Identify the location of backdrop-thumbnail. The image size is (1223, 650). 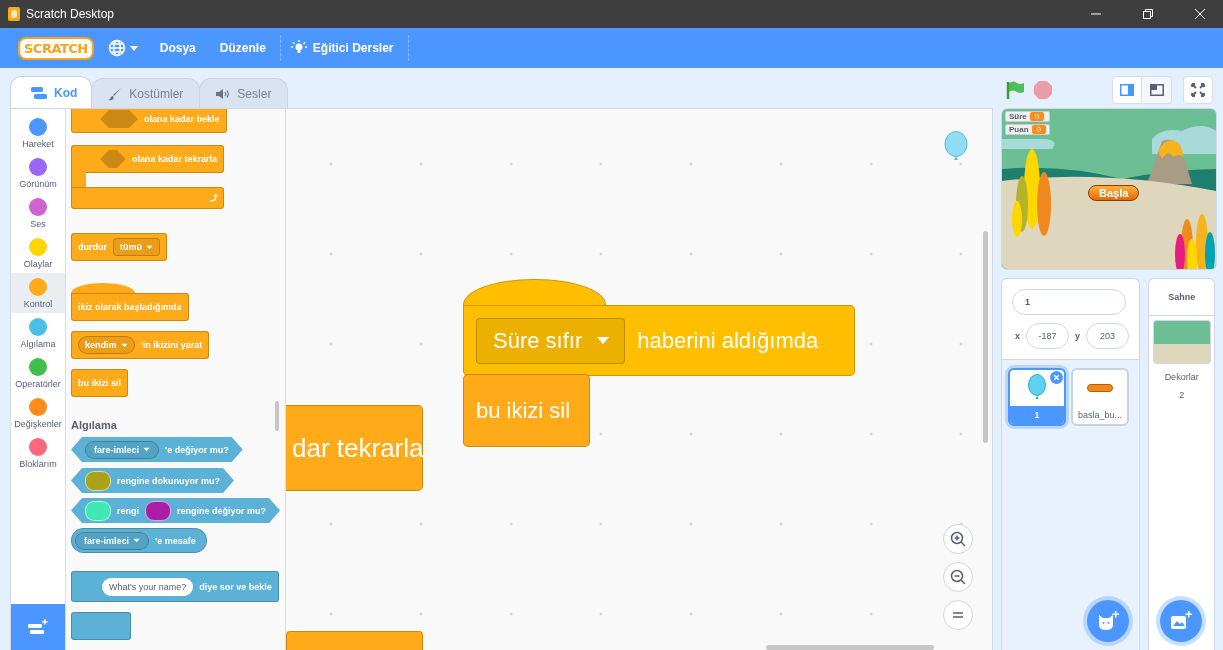
(1181, 342).